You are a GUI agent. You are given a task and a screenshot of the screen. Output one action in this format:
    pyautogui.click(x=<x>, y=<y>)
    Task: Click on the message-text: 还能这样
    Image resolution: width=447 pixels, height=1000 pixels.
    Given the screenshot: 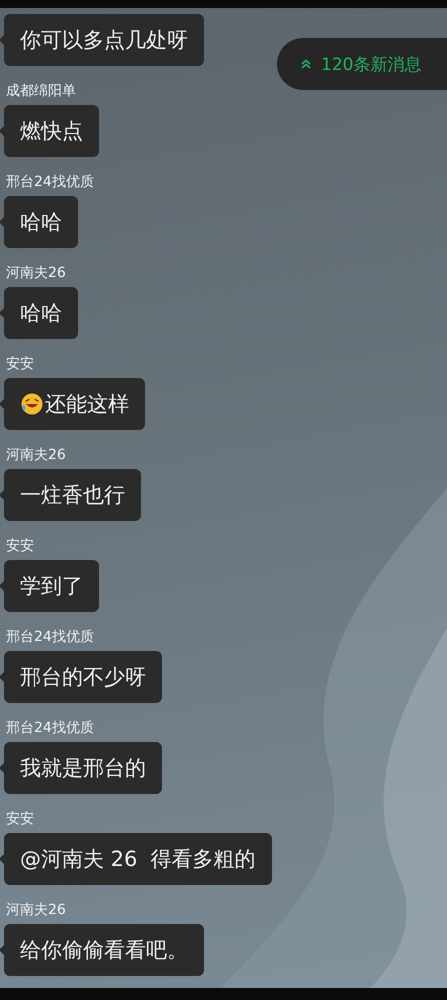 What is the action you would take?
    pyautogui.click(x=87, y=404)
    